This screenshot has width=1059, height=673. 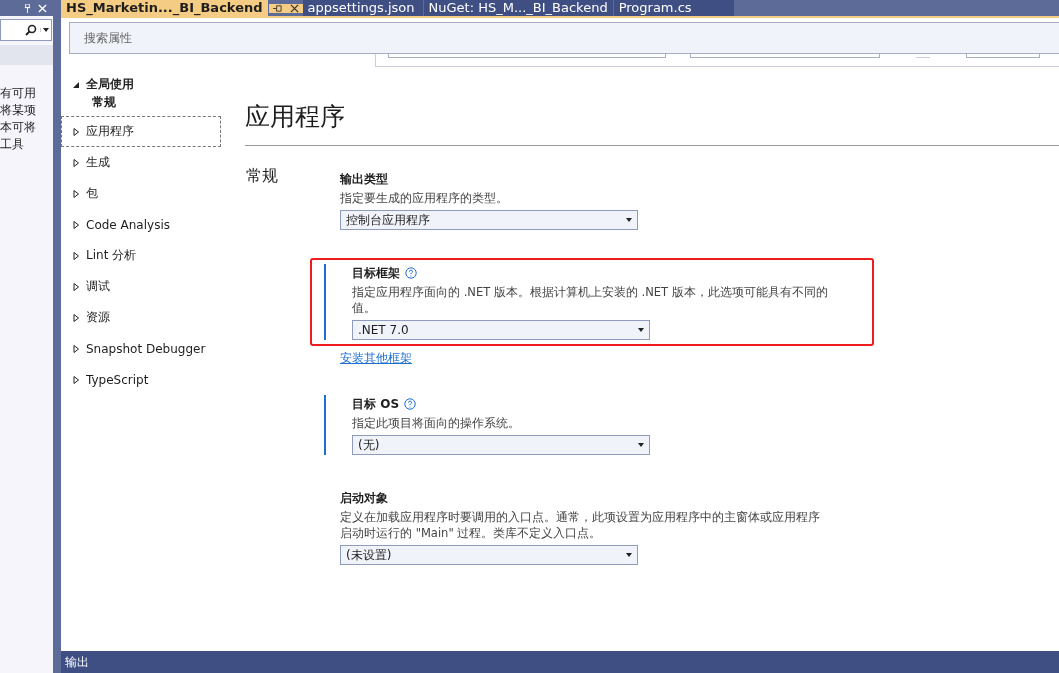 What do you see at coordinates (262, 176) in the screenshot?
I see `section-title: 常规` at bounding box center [262, 176].